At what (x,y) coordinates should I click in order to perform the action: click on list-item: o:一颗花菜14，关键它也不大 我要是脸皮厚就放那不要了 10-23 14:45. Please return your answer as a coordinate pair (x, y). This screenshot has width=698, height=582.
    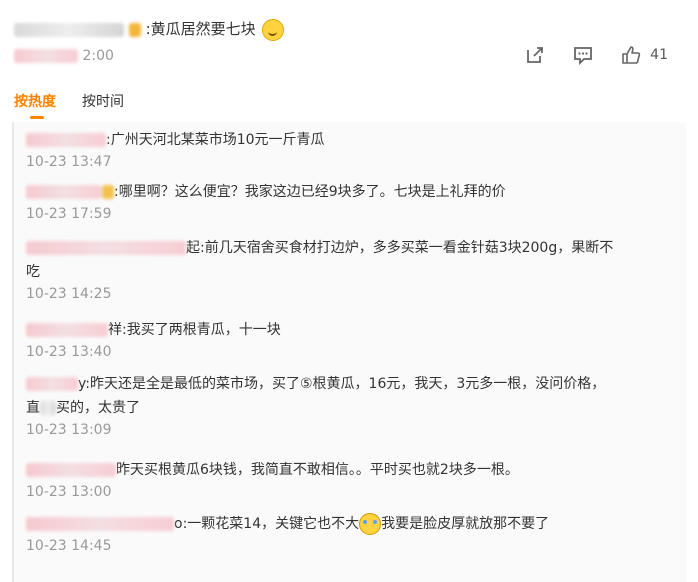
    Looking at the image, I should click on (351, 534).